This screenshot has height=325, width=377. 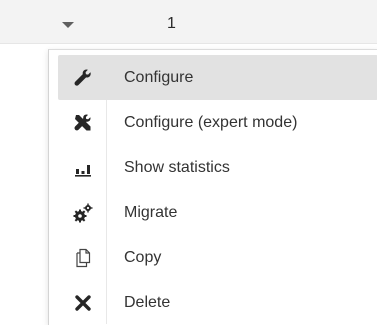 I want to click on wrench-icon, so click(x=83, y=77).